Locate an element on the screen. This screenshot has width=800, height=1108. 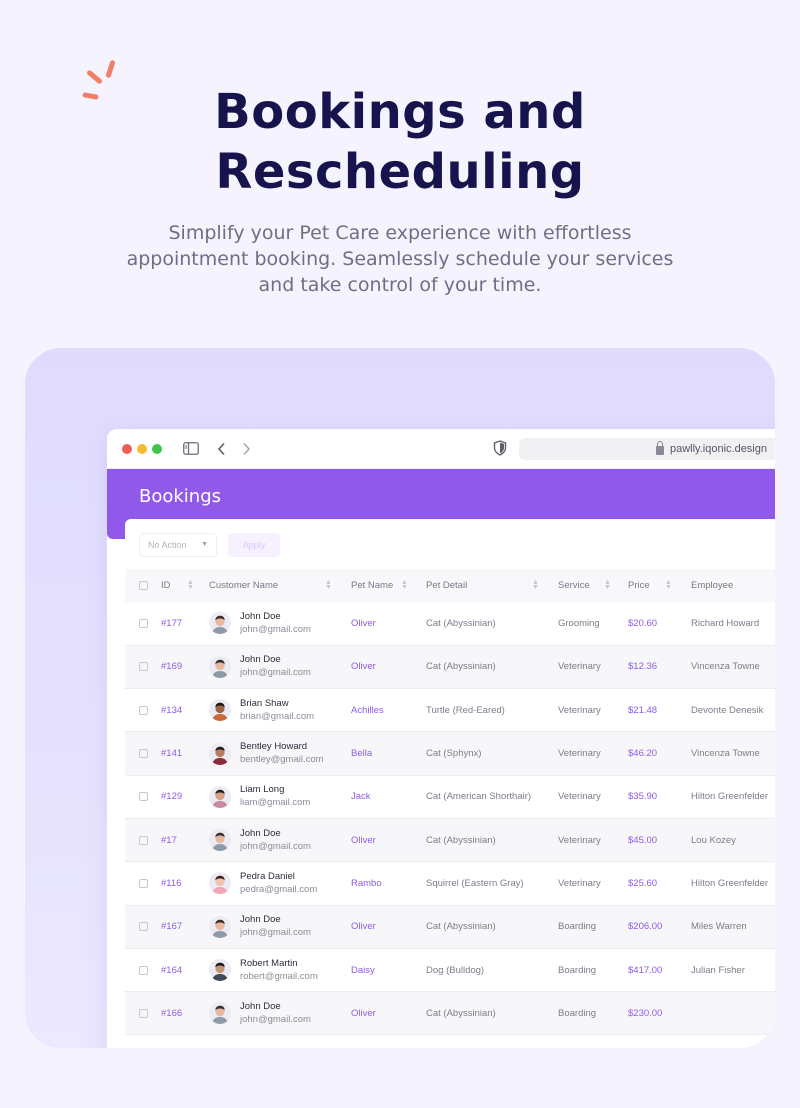
pet-name: Bella is located at coordinates (388, 753).